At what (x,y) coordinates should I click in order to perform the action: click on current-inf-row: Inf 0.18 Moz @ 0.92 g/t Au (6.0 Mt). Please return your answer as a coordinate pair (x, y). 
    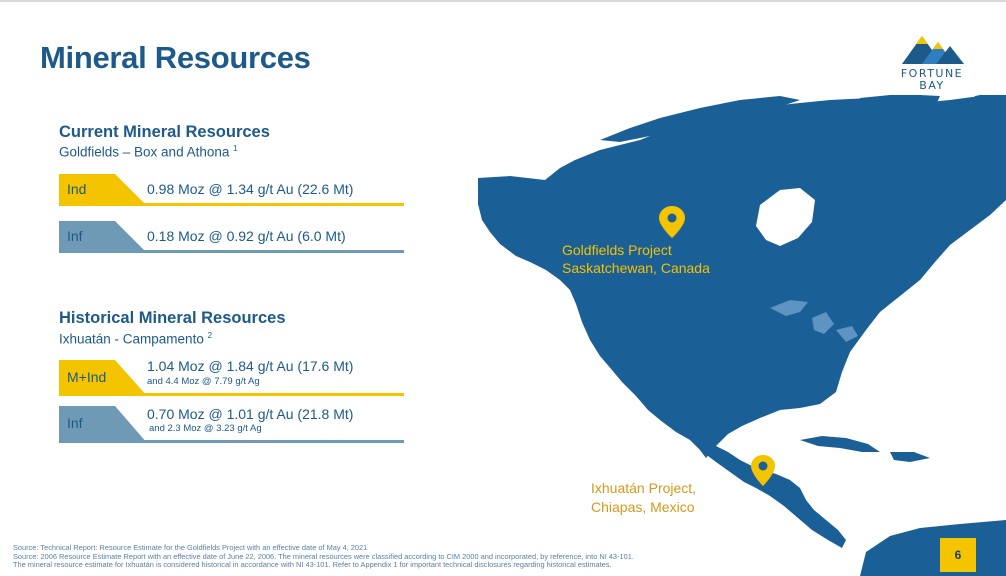
    Looking at the image, I should click on (231, 237).